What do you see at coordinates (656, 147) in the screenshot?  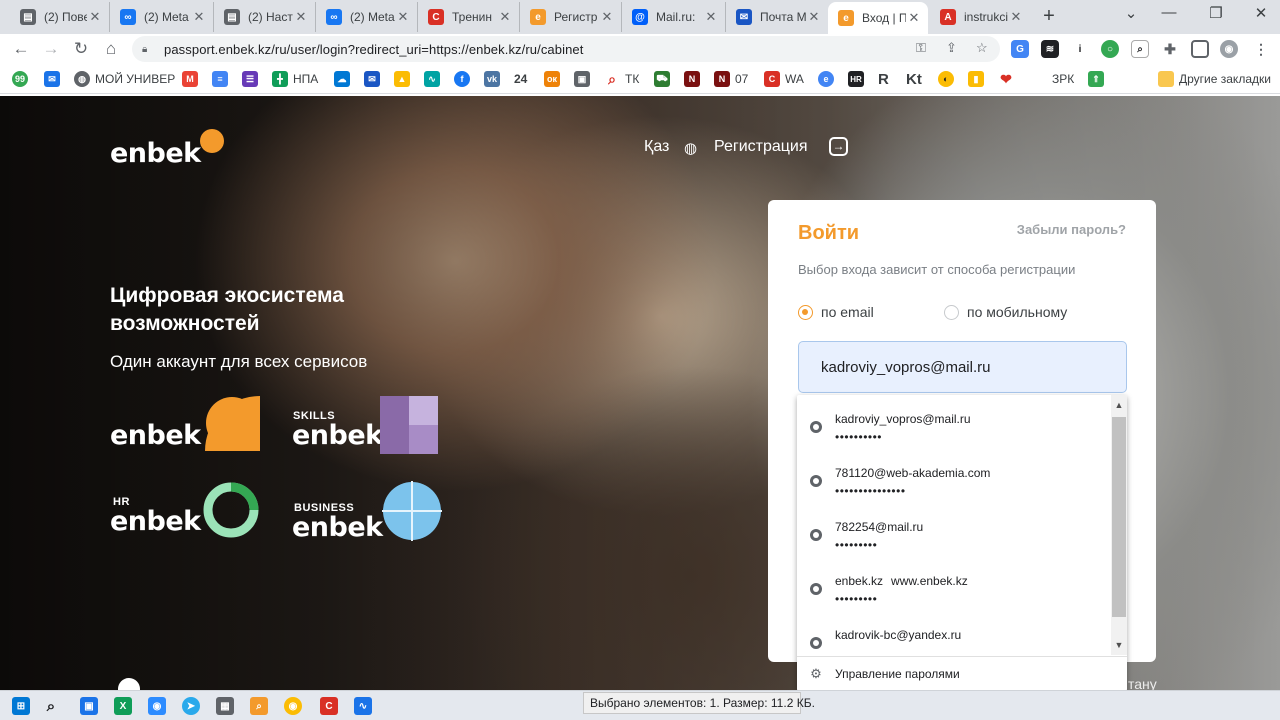 I see `language-switch: Қаз` at bounding box center [656, 147].